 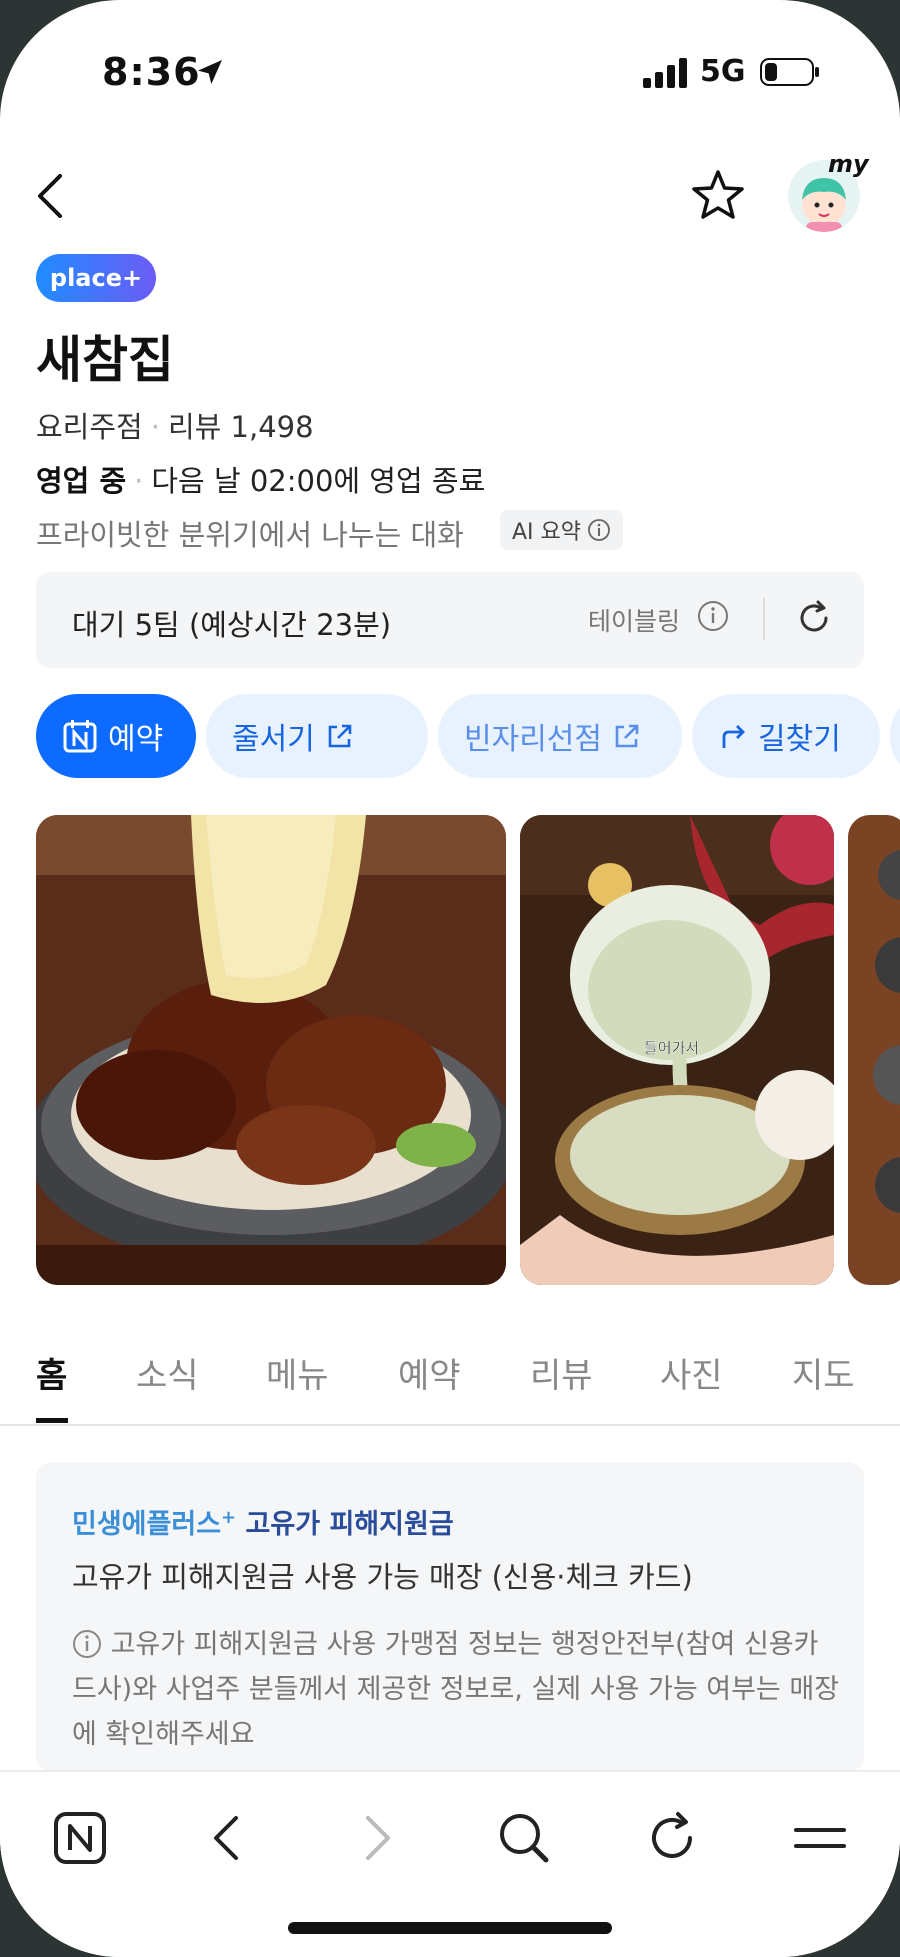 I want to click on empty-seat-button: 빈자리선점, so click(x=560, y=736).